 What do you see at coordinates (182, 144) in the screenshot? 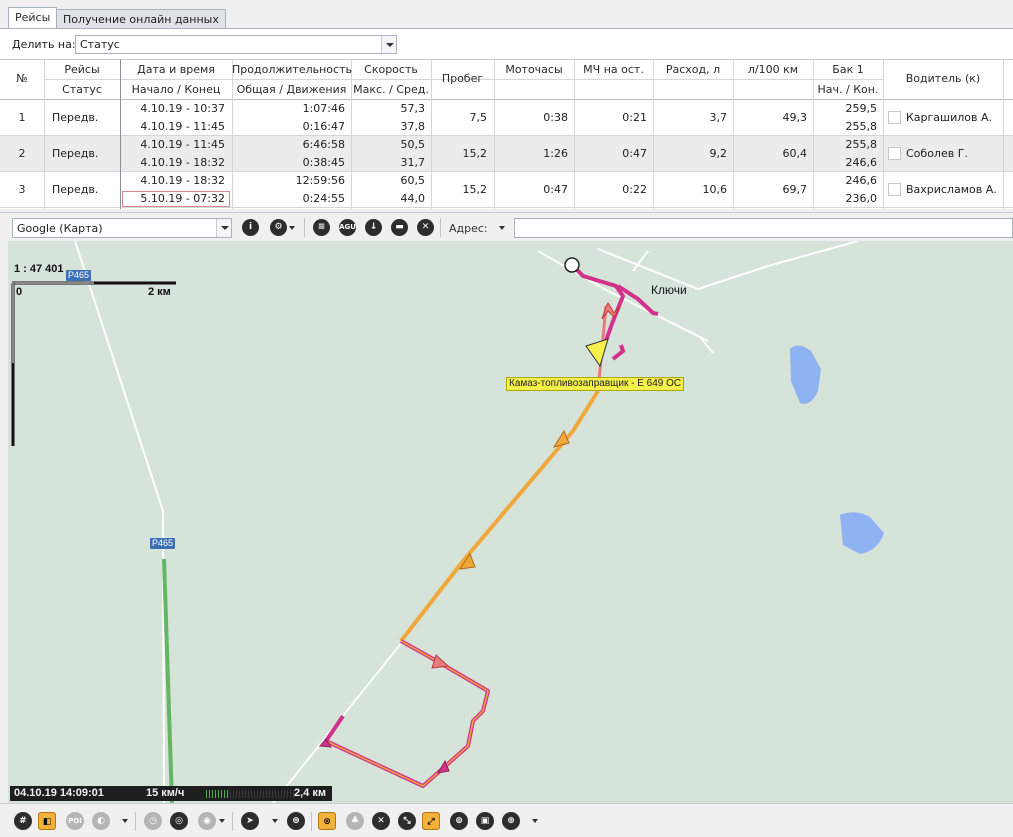
I see `row-start: 4.10.19 - 11:45` at bounding box center [182, 144].